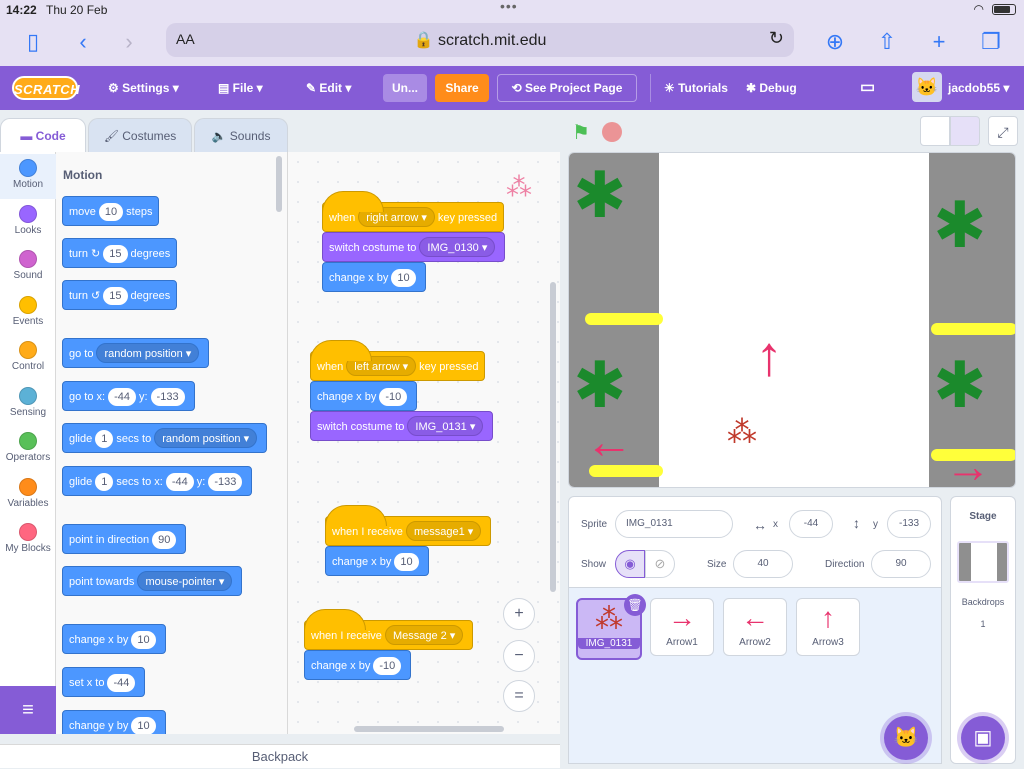 The height and width of the screenshot is (769, 1024). I want to click on hat-when-i-receive: when I receive message1, so click(408, 525).